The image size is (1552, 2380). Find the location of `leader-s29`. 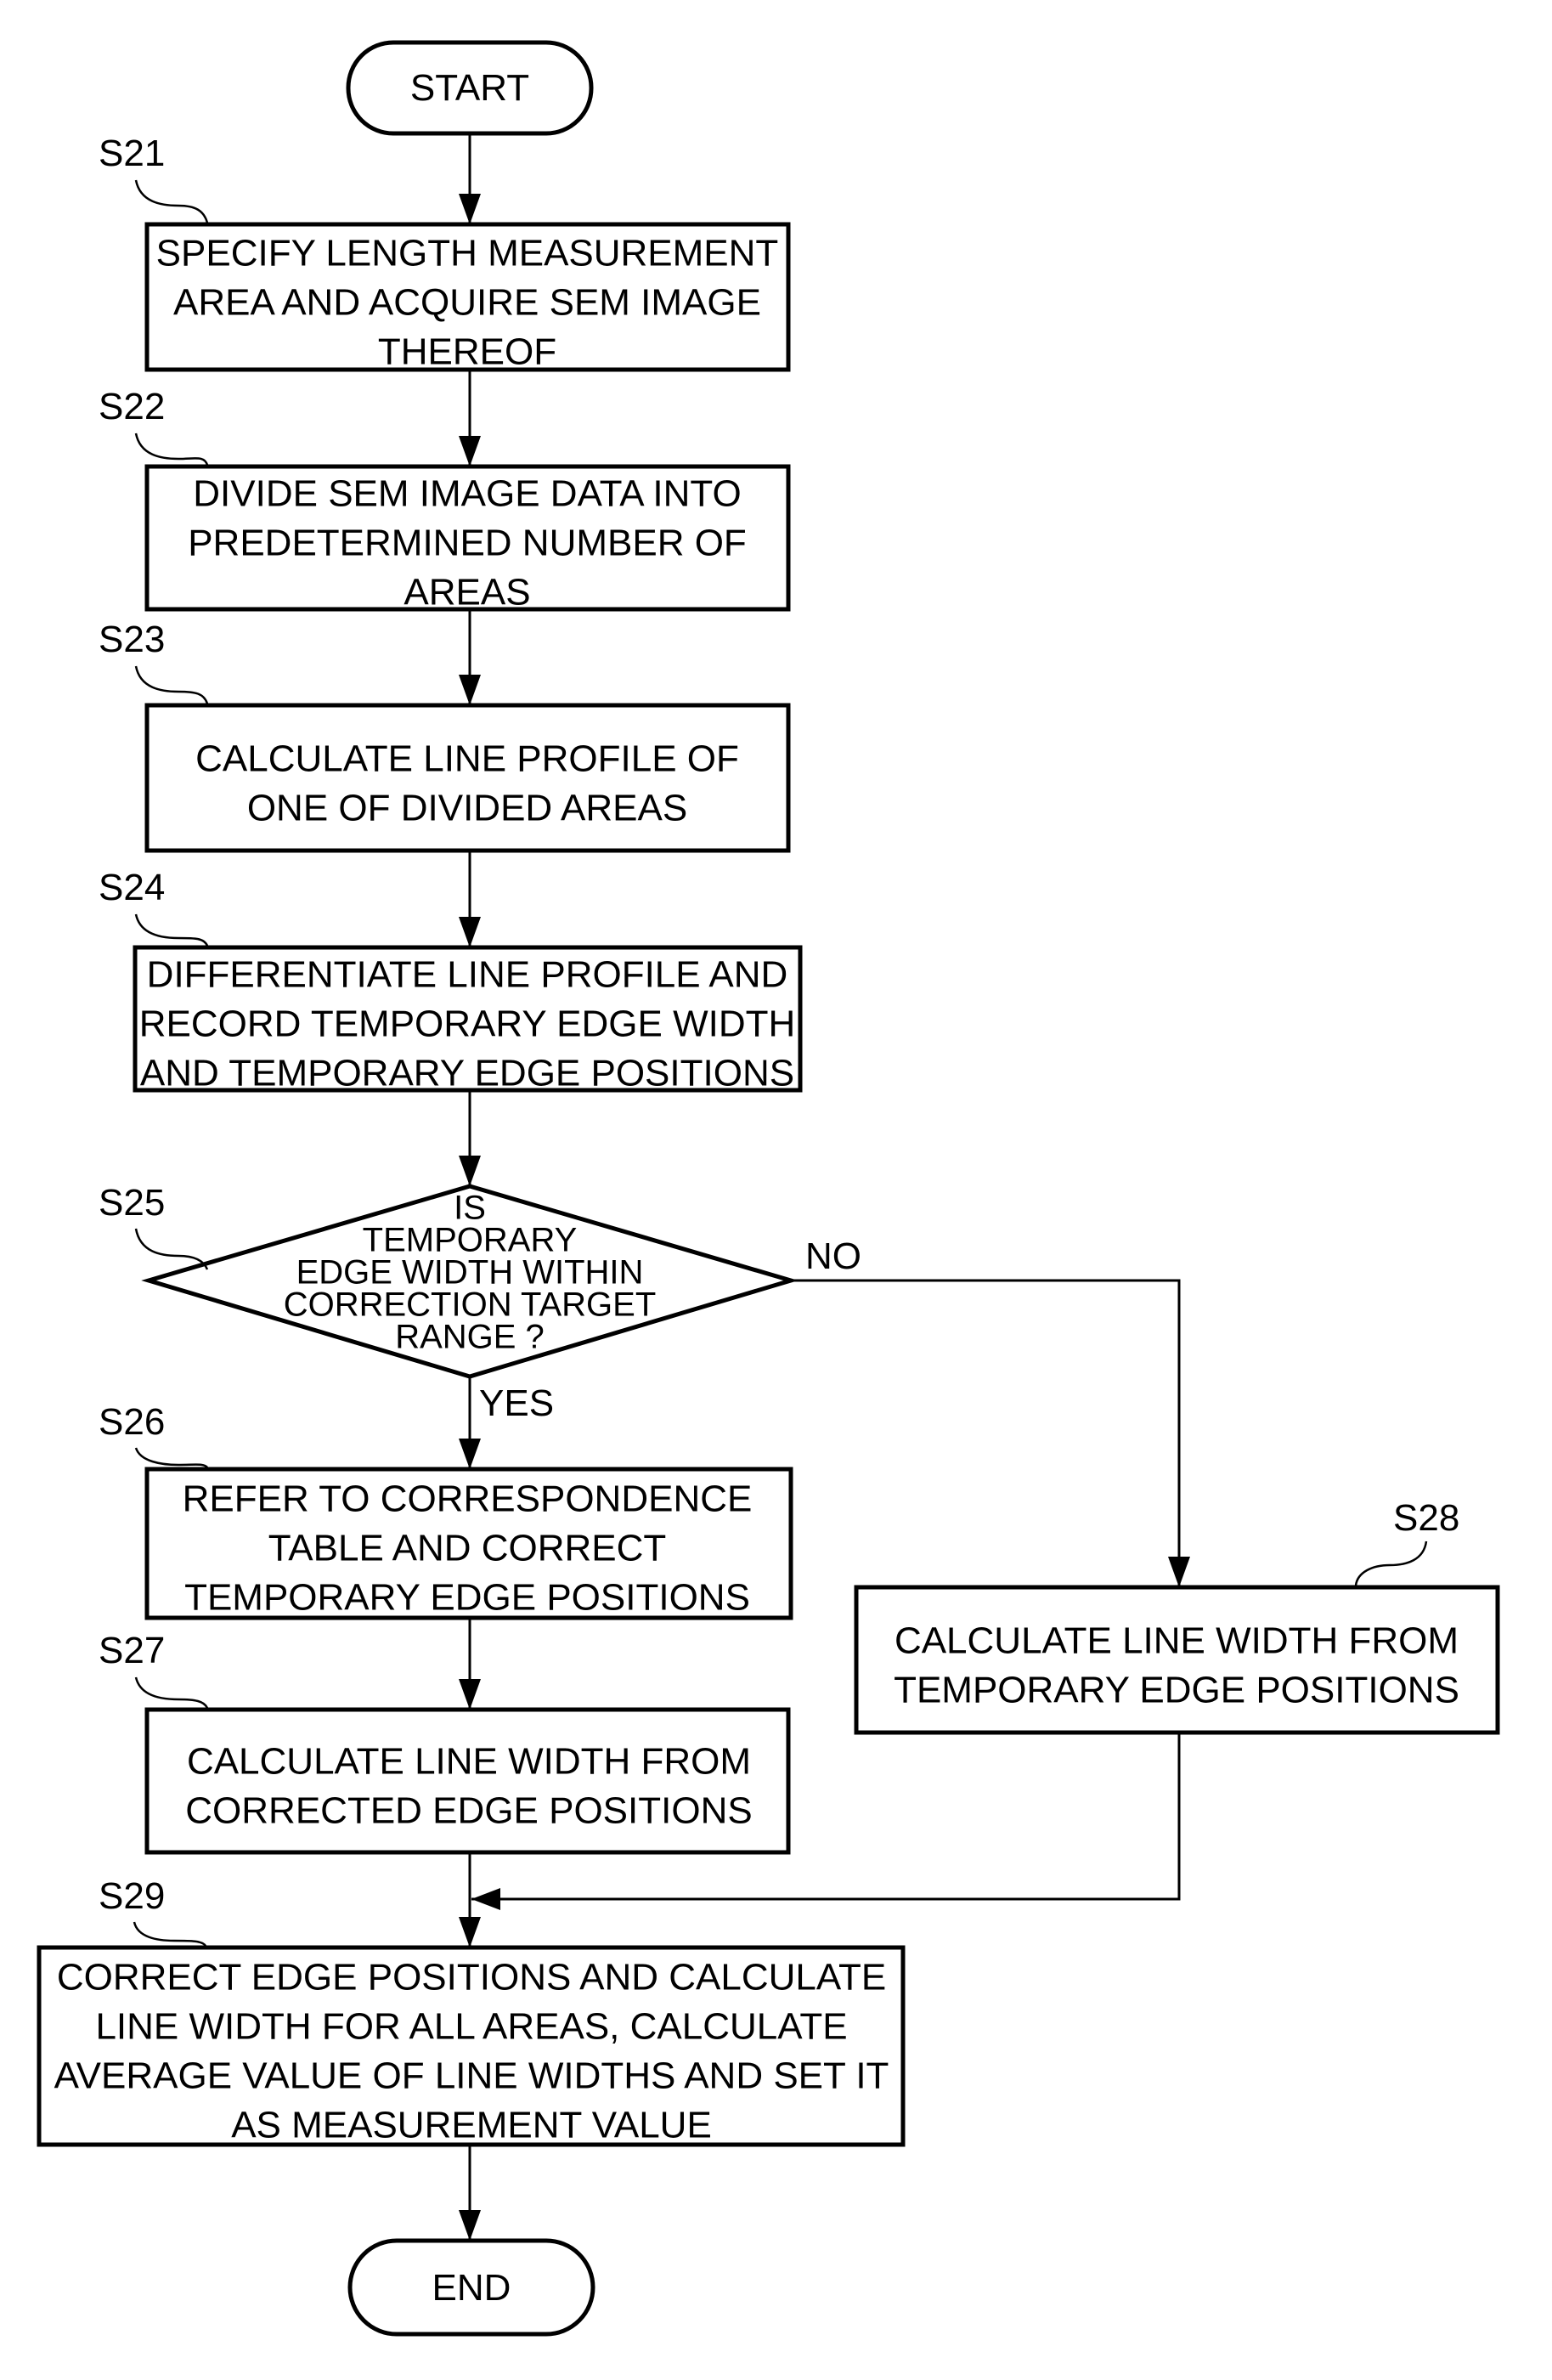

leader-s29 is located at coordinates (170, 1934).